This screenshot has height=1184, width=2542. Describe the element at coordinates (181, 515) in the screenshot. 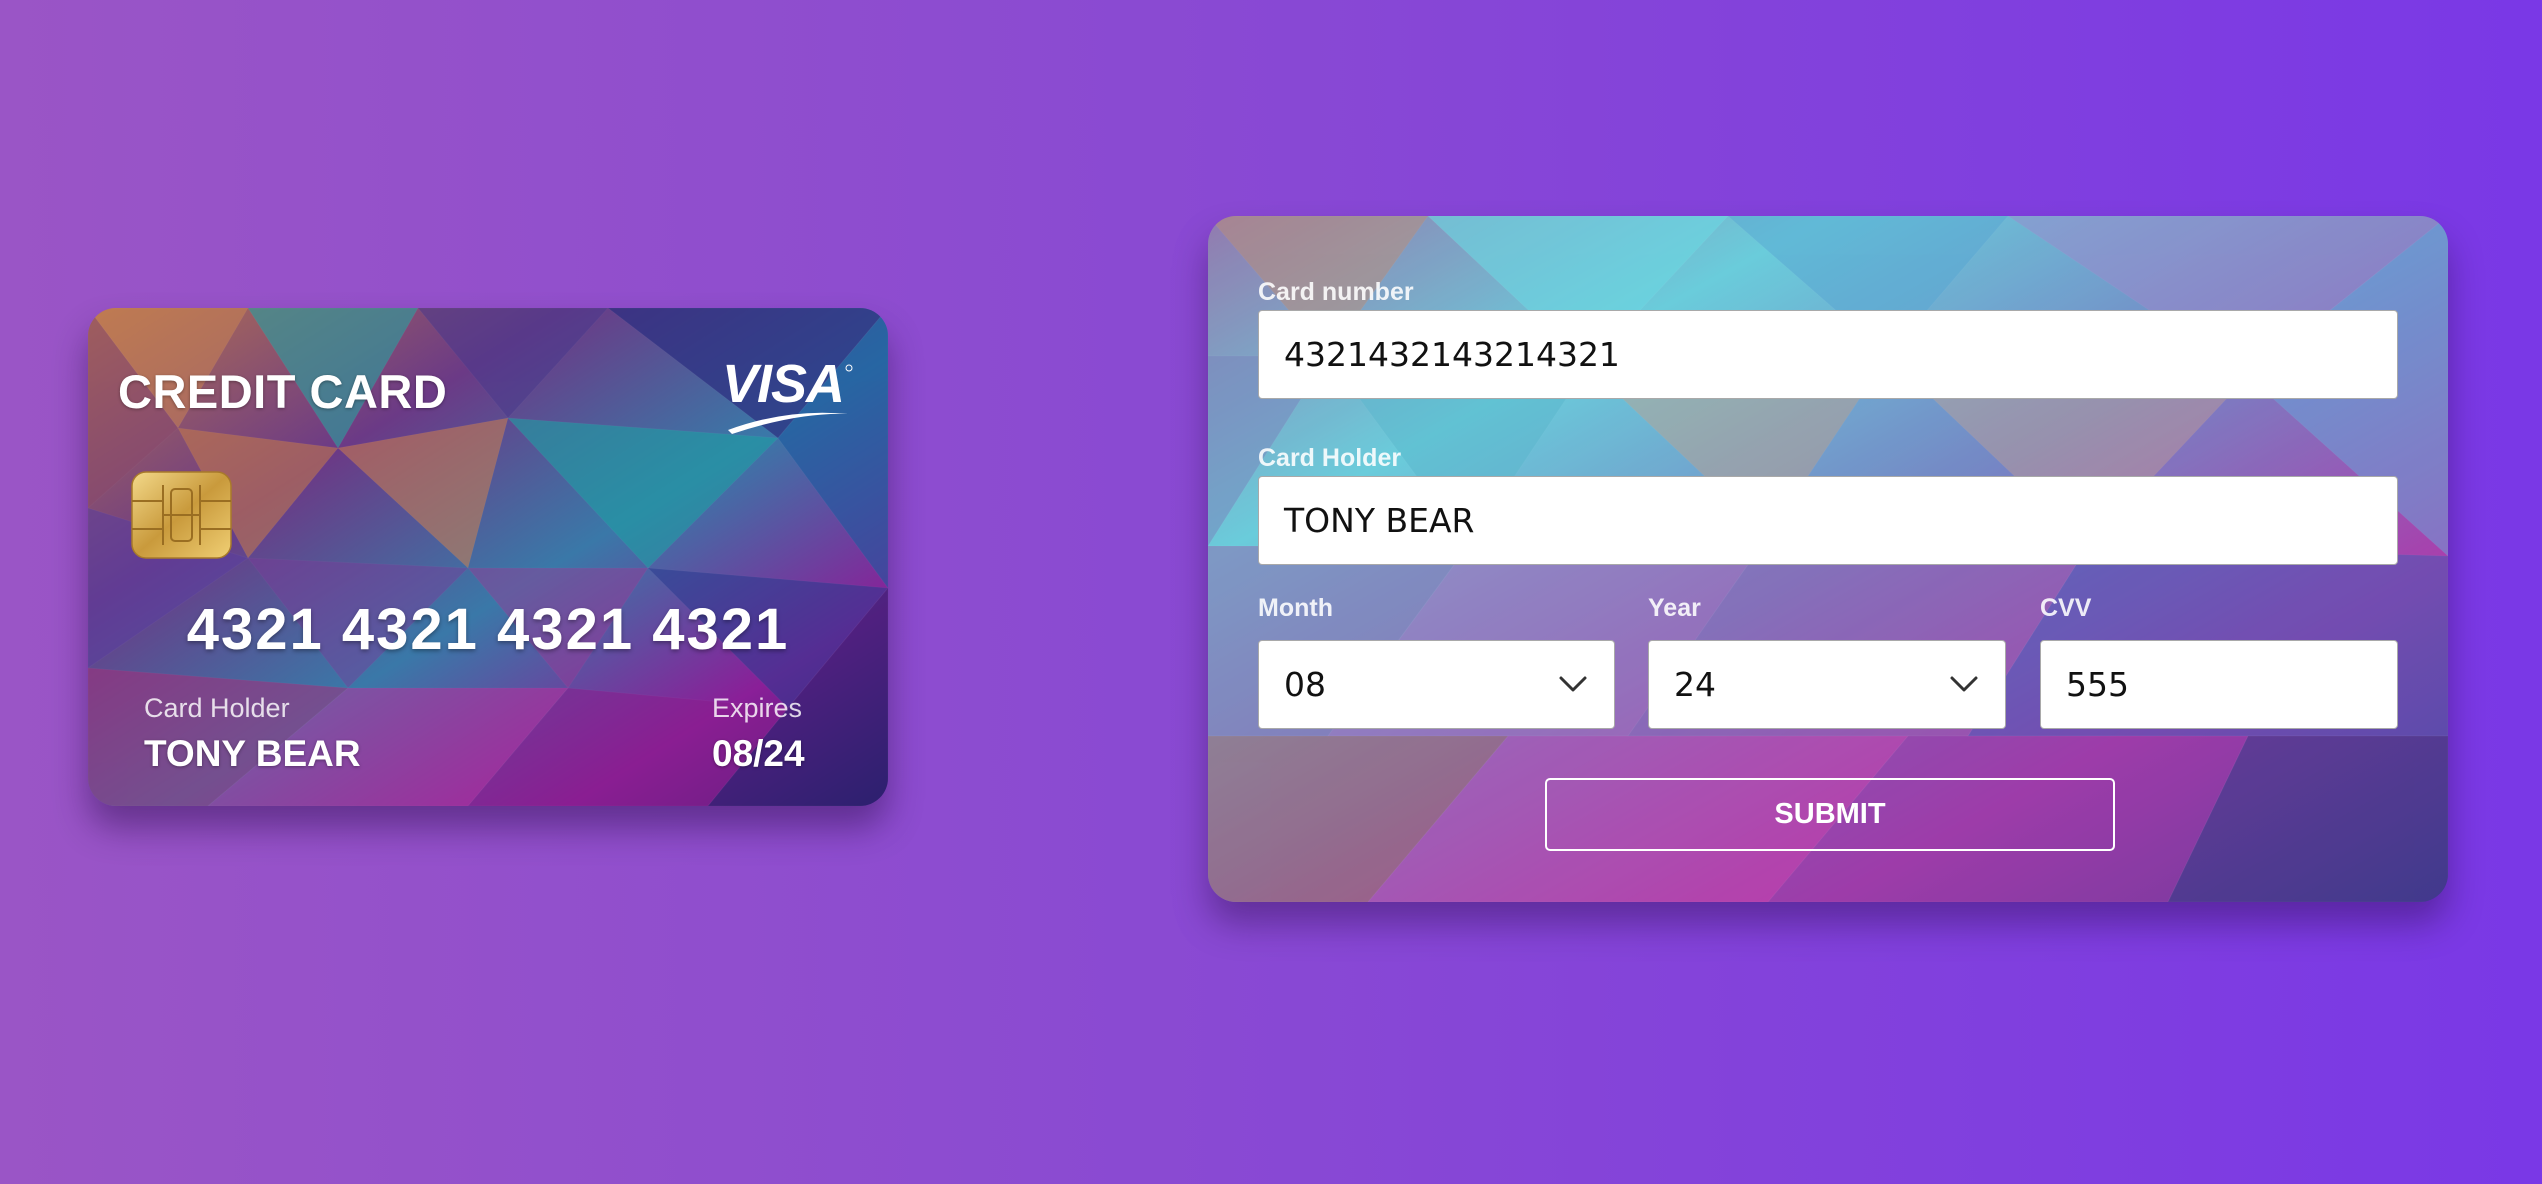

I see `chip-icon` at that location.